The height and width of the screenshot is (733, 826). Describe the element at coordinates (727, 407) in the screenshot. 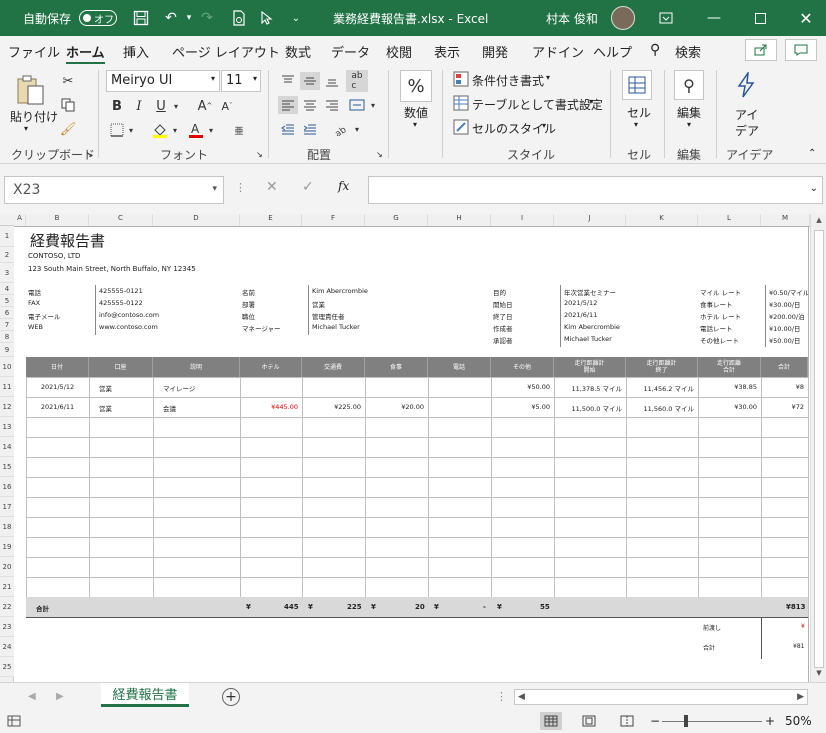

I see `table-cell: ¥30.00` at that location.